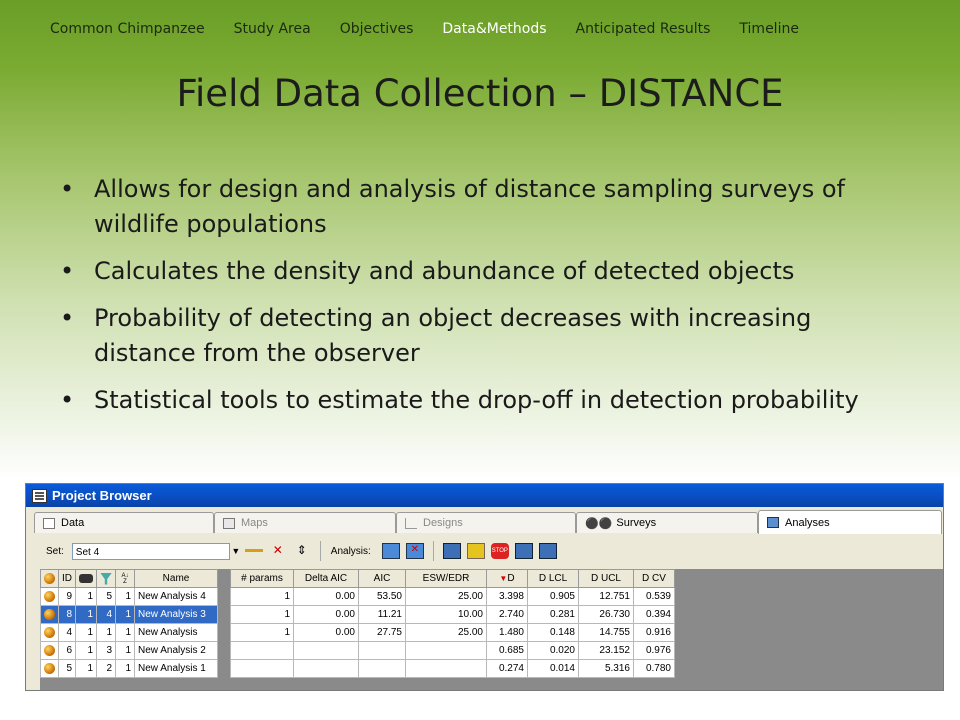 Image resolution: width=960 pixels, height=720 pixels. Describe the element at coordinates (553, 614) in the screenshot. I see `result-cell: 0.281` at that location.